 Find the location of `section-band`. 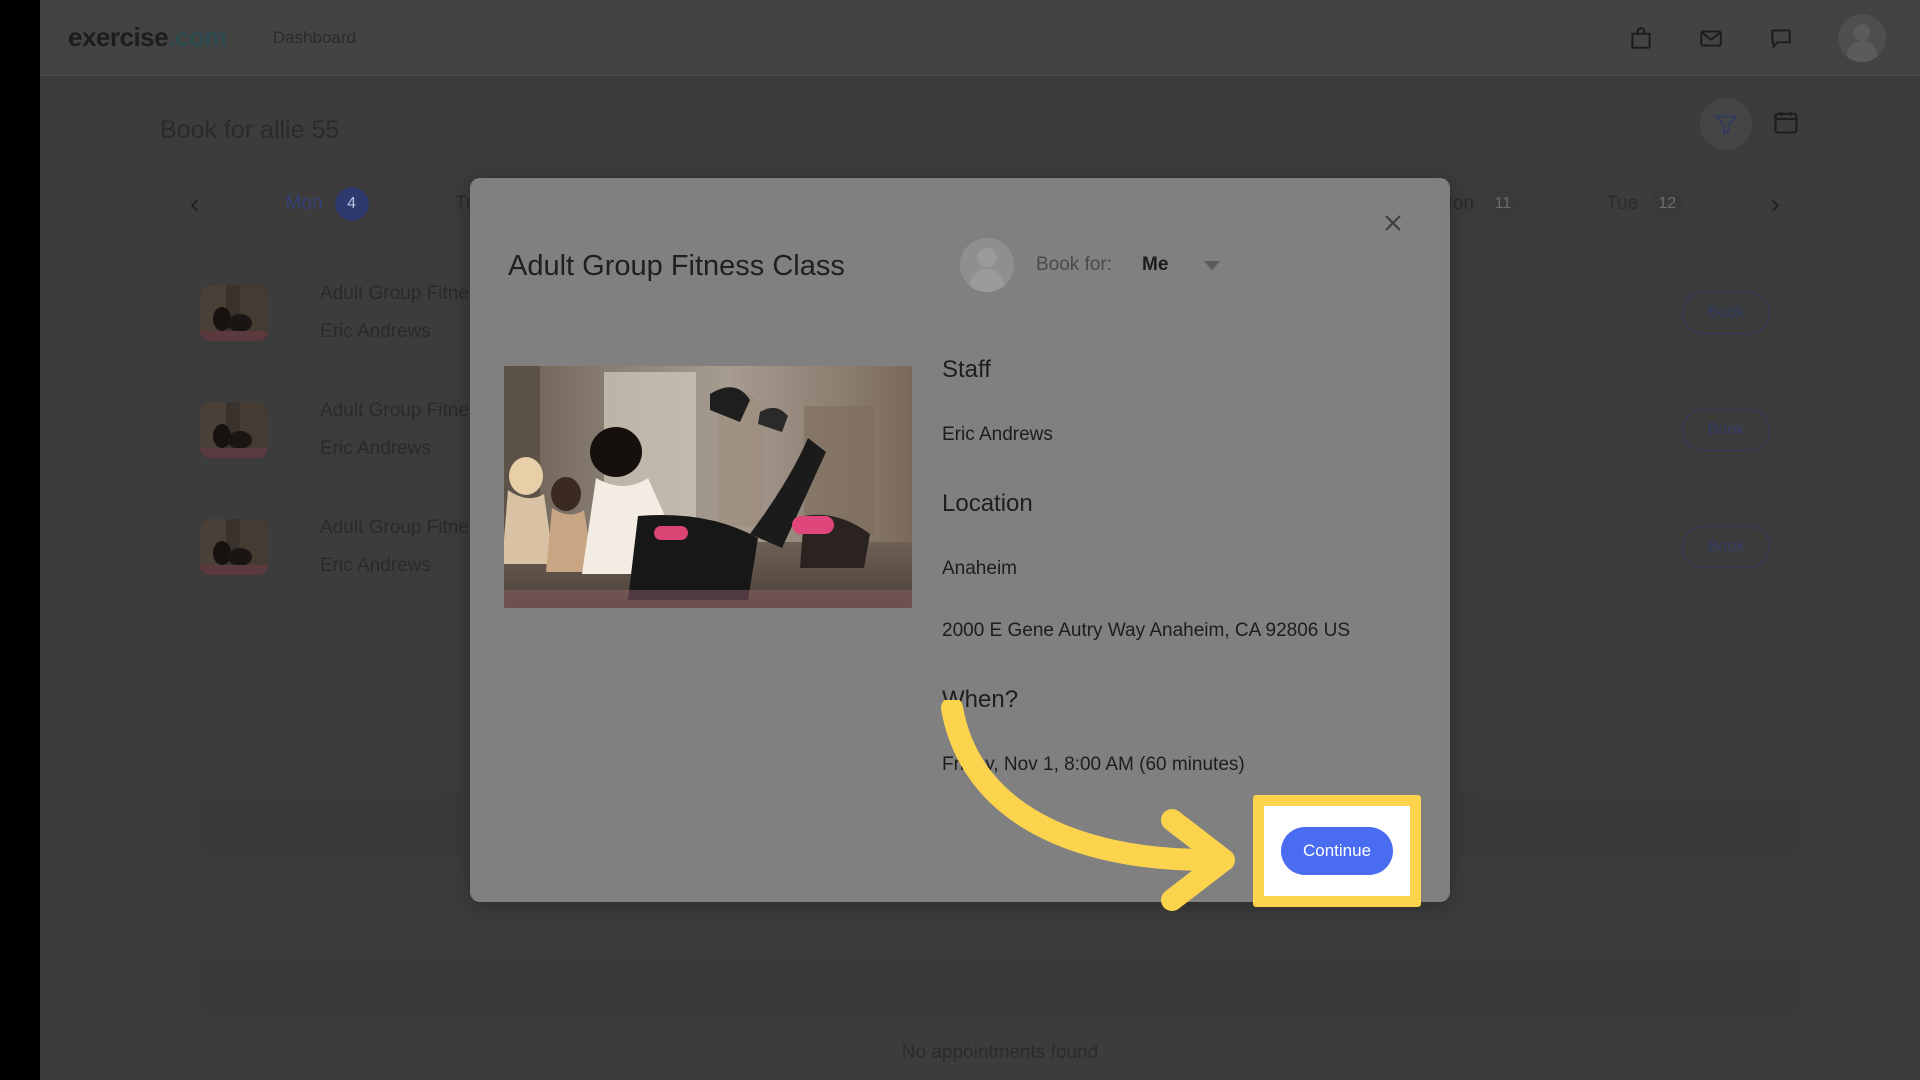

section-band is located at coordinates (1000, 985).